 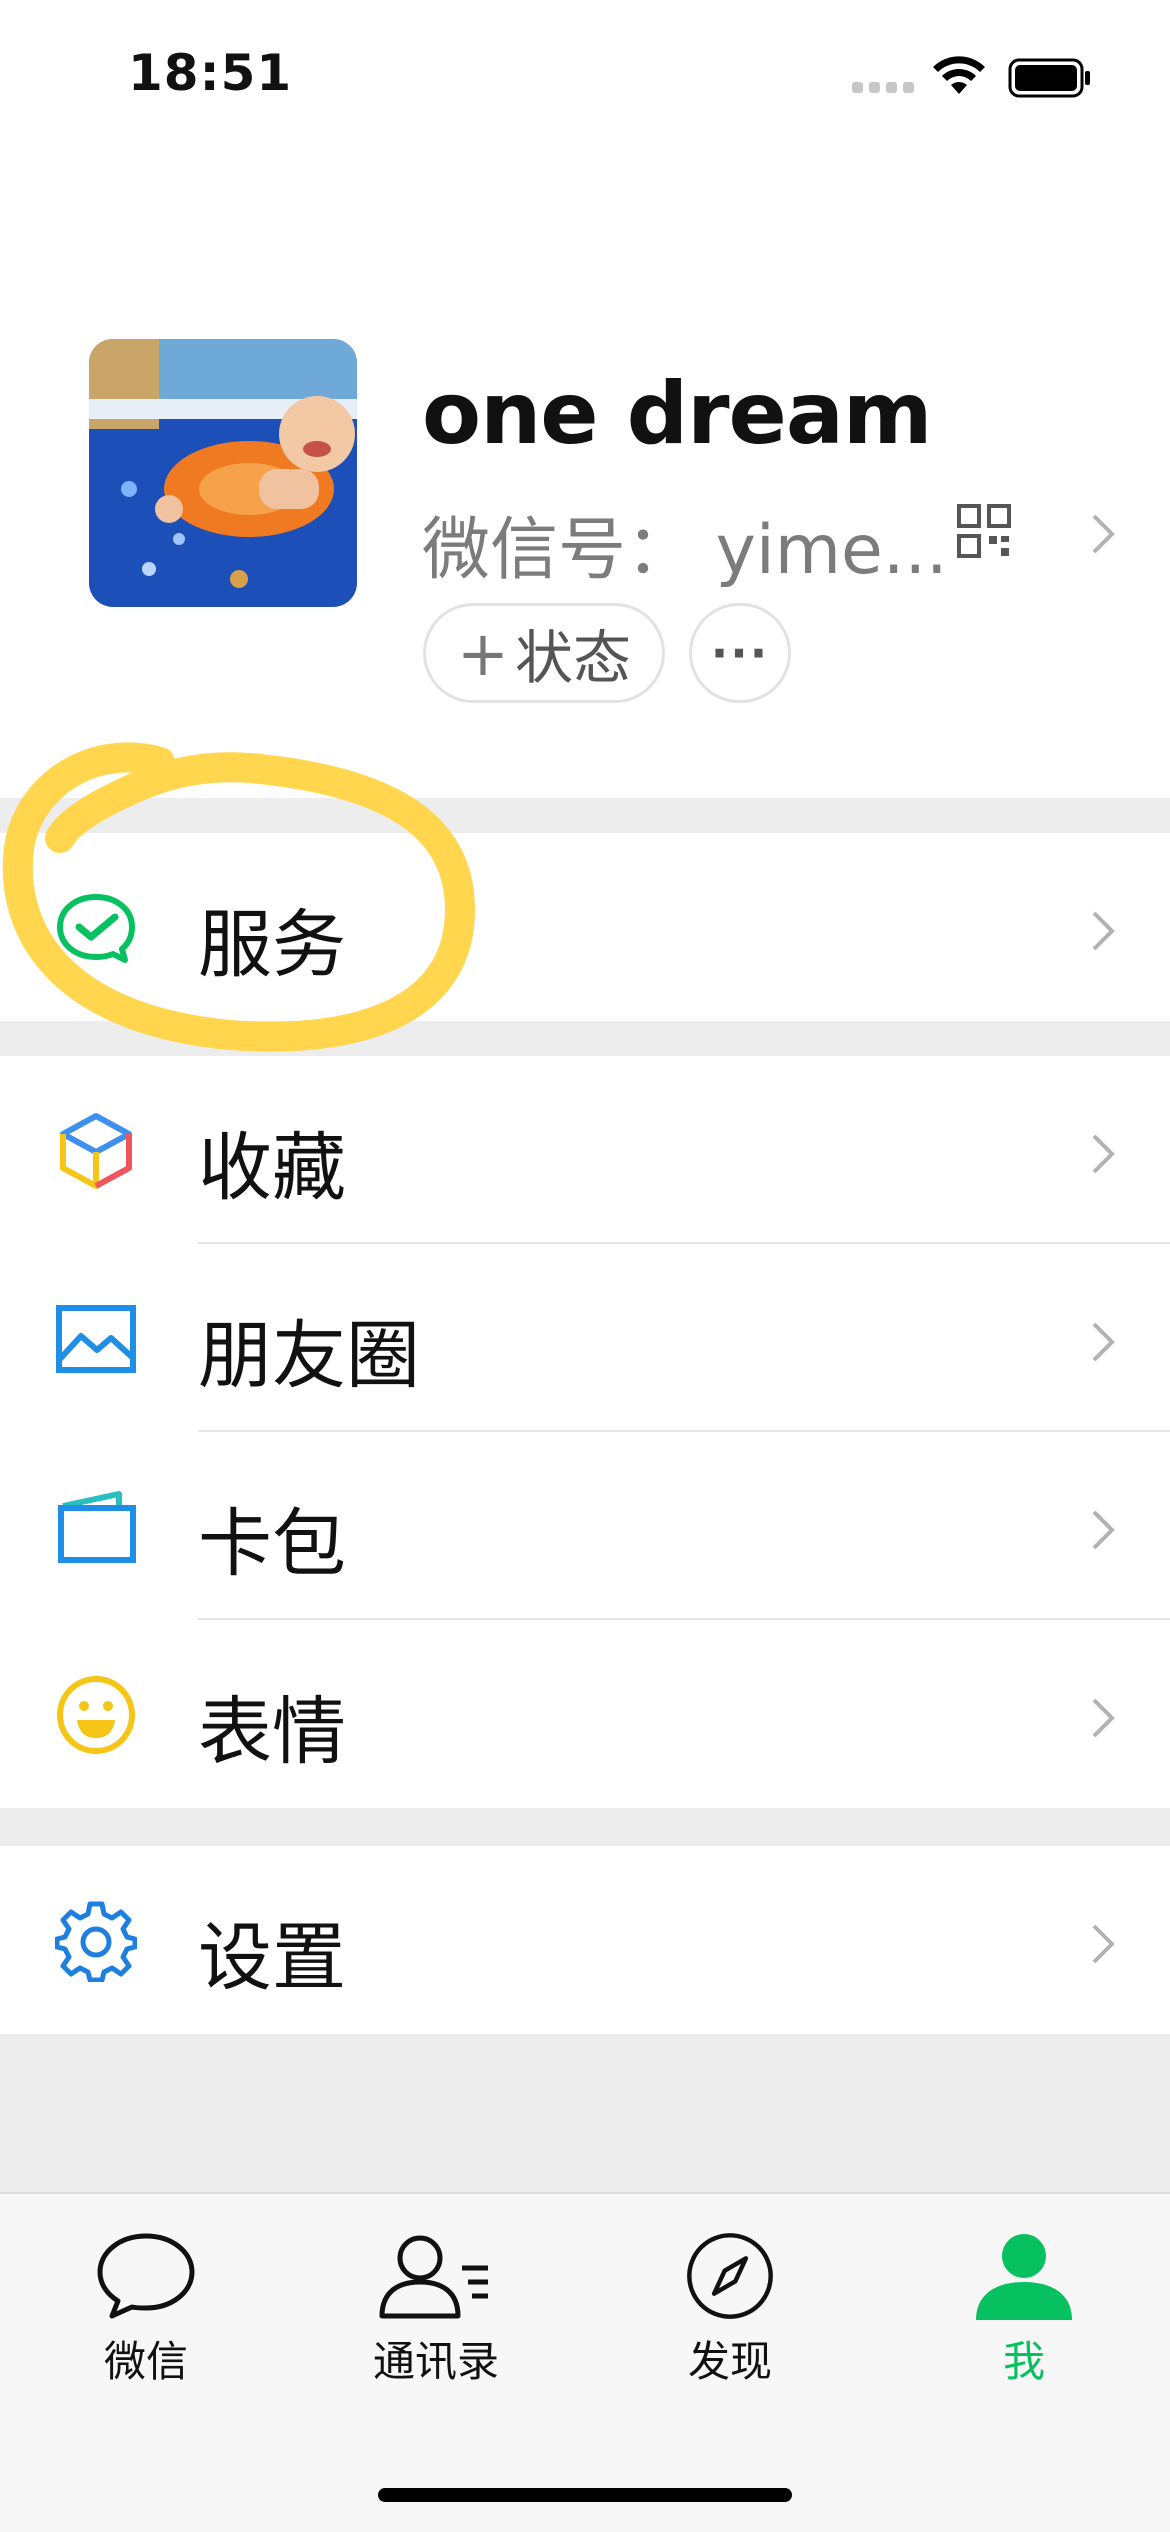 What do you see at coordinates (585, 1526) in the screenshot?
I see `menu-item-cards: 卡包` at bounding box center [585, 1526].